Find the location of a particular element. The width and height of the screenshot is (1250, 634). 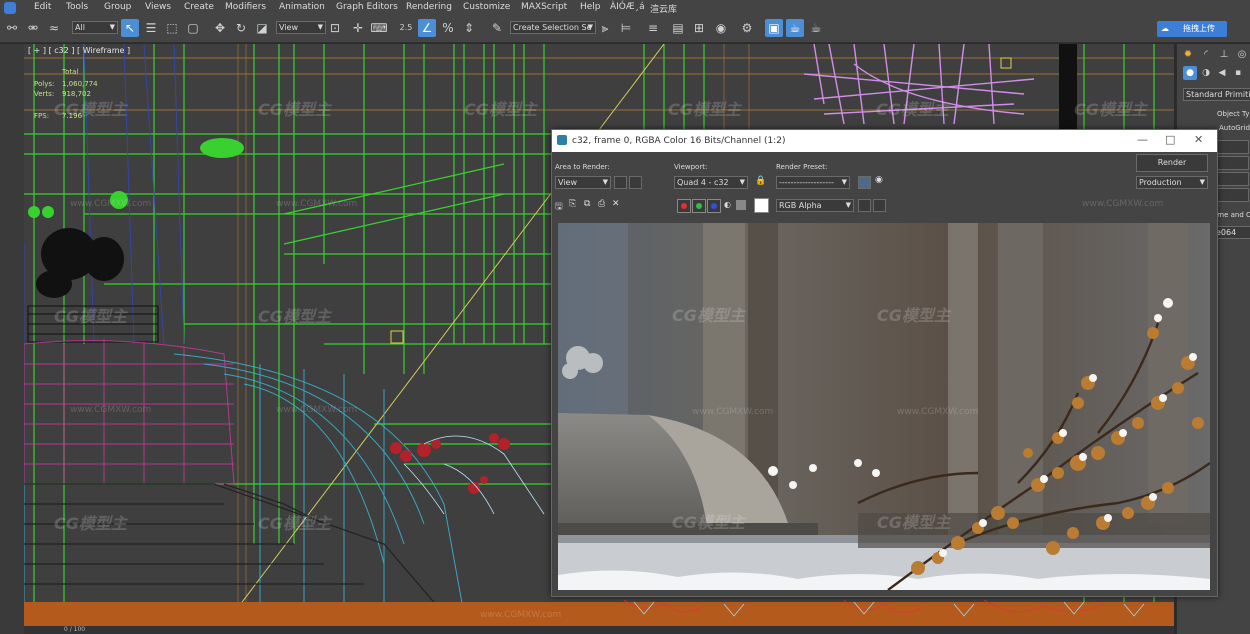

rendered-frame-window-icon: ▣ is located at coordinates (774, 28).